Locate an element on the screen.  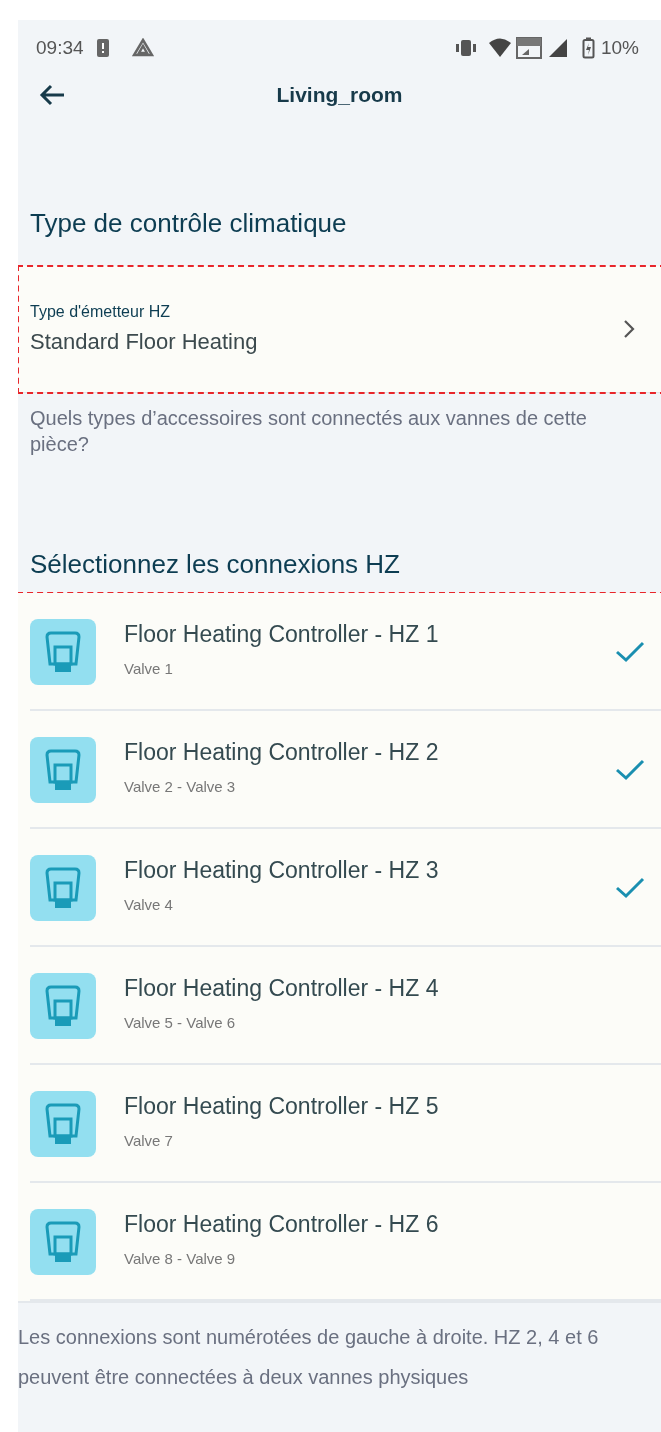
arrow-left-icon is located at coordinates (52, 95).